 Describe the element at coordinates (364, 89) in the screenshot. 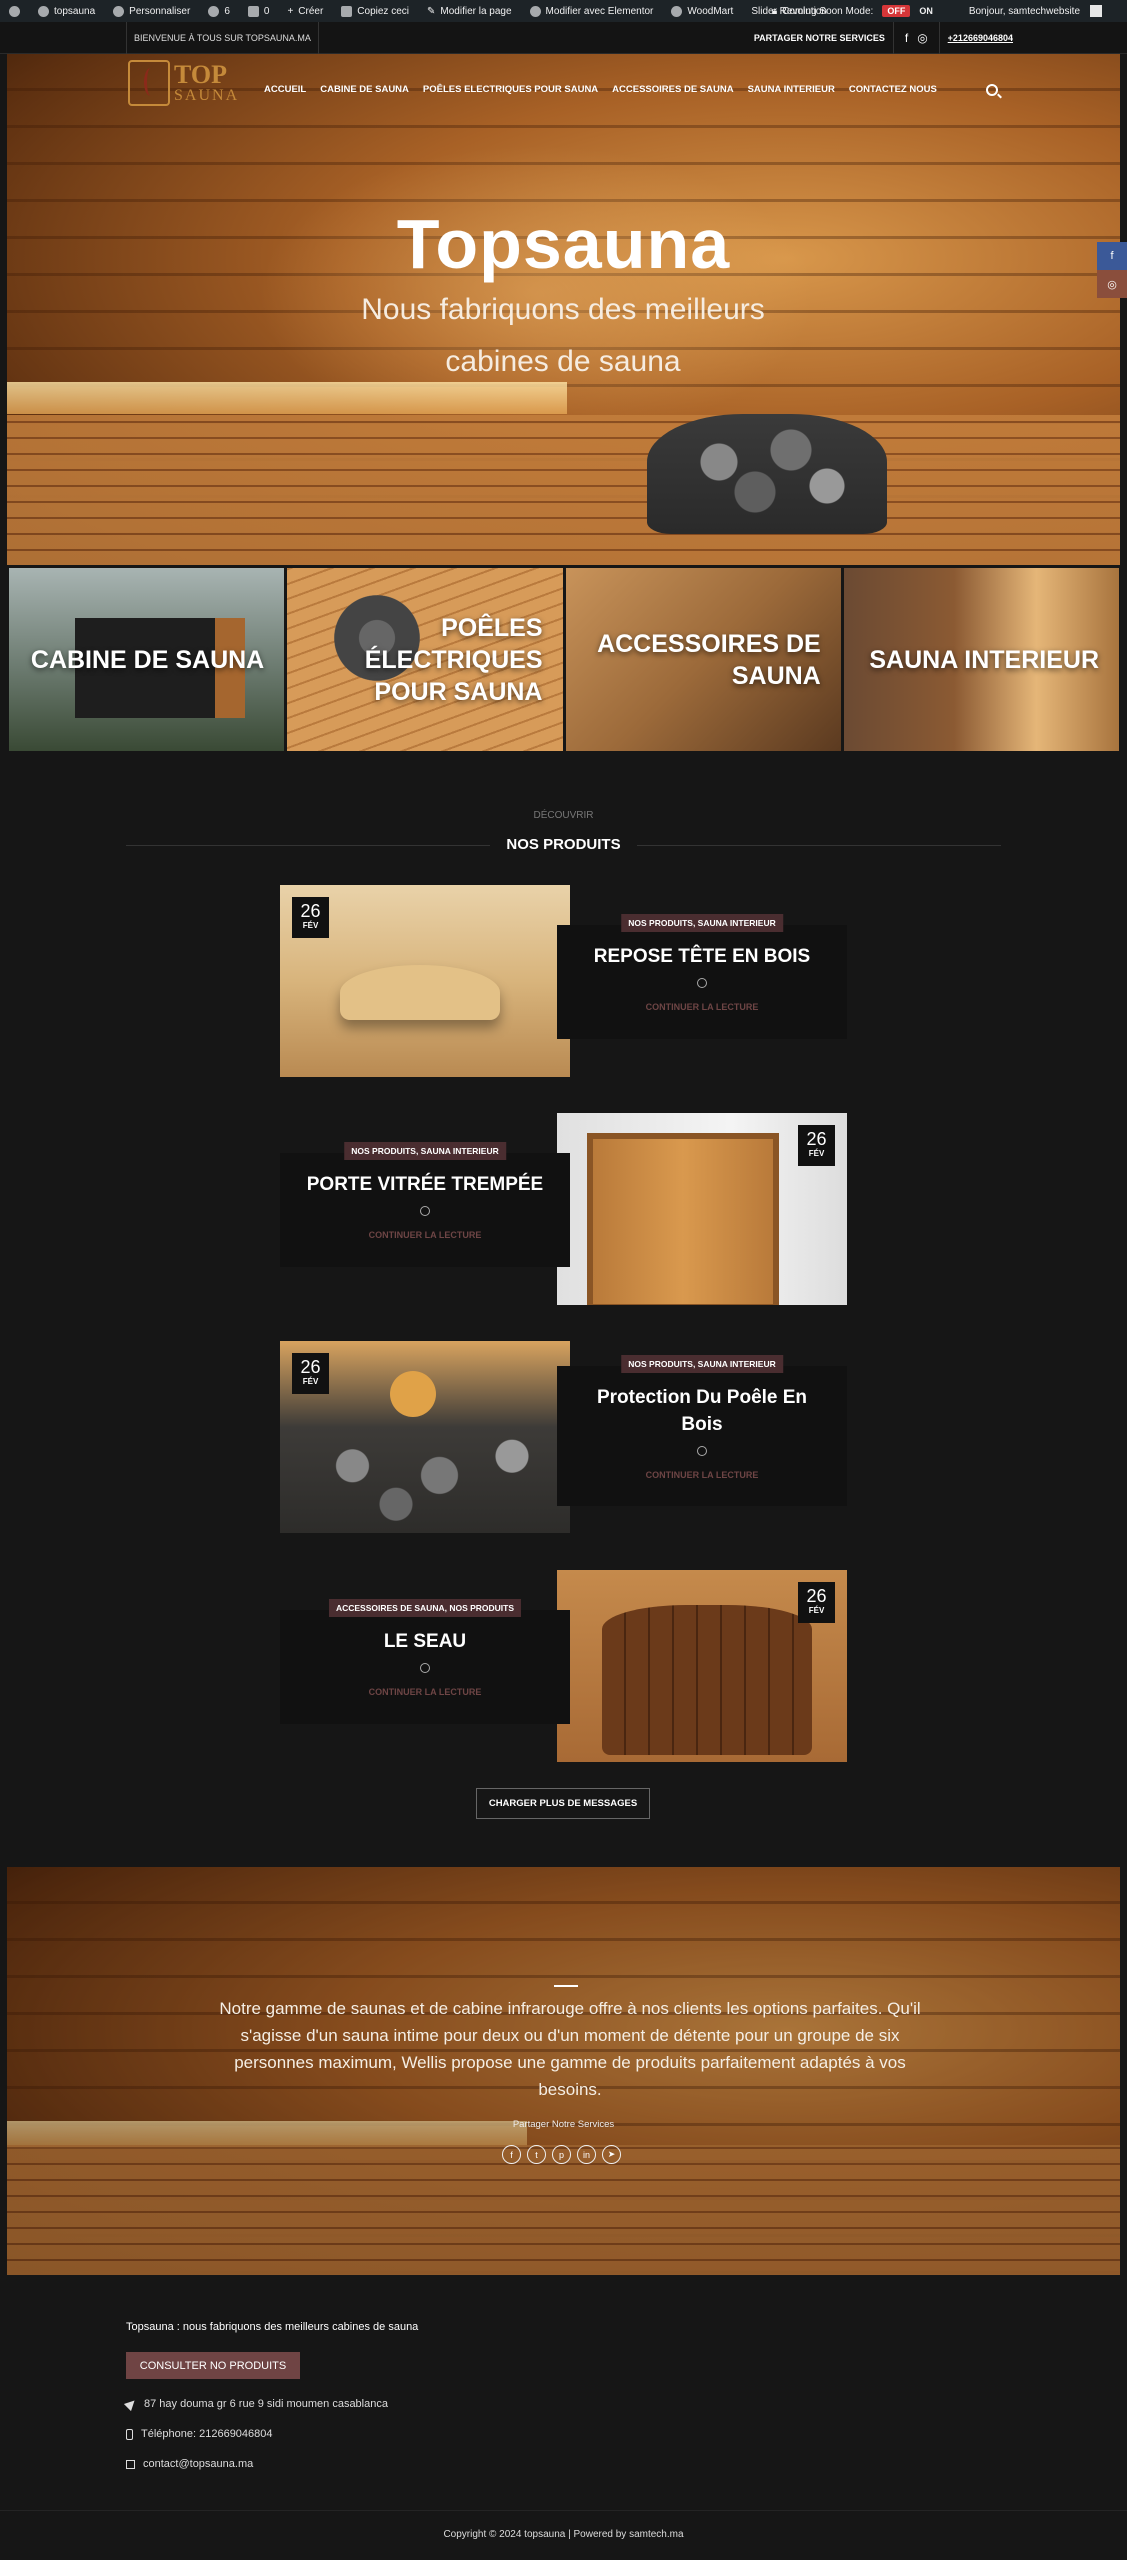

I see `nav-item-cabine: CABINE DE SAUNA` at that location.